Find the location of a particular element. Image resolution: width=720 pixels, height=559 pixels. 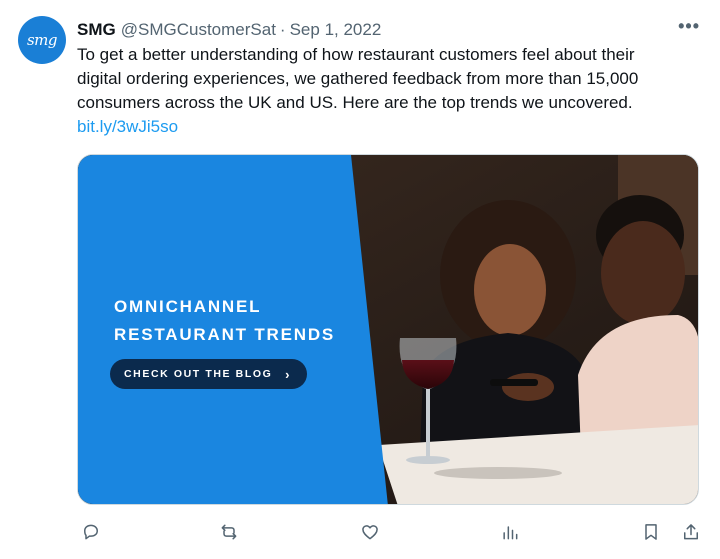

retweet-button is located at coordinates (229, 532).